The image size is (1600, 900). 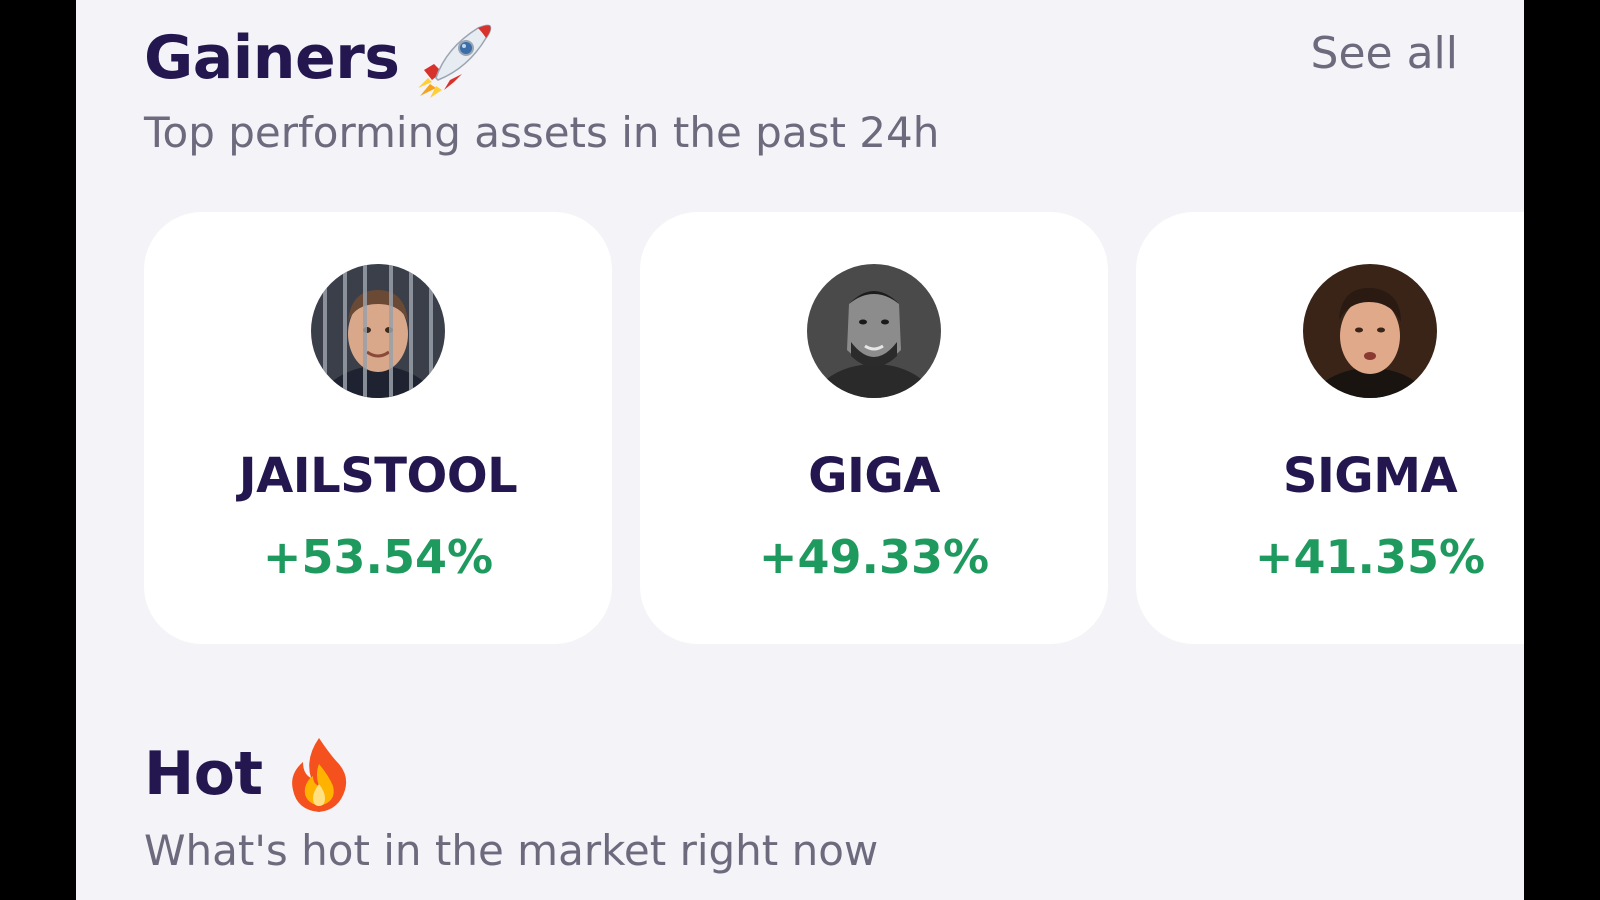 What do you see at coordinates (874, 428) in the screenshot?
I see `gainer-card: GIGA +49.33%` at bounding box center [874, 428].